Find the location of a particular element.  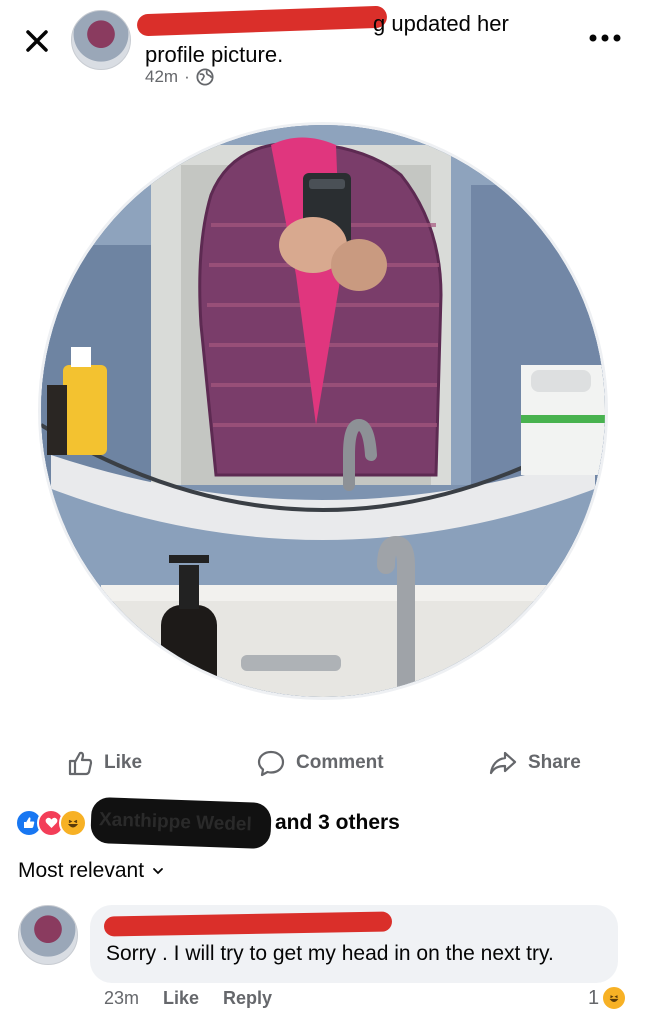

close-button is located at coordinates (37, 41).